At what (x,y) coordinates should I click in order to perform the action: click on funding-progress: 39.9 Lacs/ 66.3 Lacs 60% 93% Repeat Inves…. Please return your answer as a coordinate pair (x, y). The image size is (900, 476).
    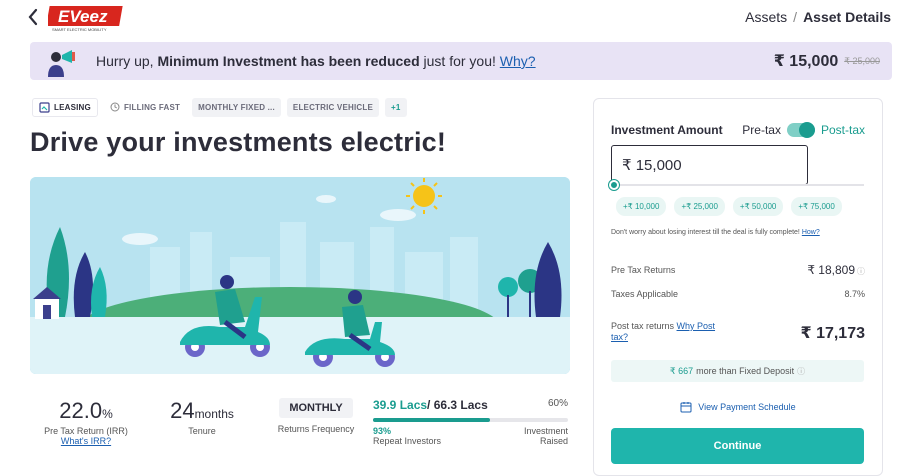
    Looking at the image, I should click on (470, 422).